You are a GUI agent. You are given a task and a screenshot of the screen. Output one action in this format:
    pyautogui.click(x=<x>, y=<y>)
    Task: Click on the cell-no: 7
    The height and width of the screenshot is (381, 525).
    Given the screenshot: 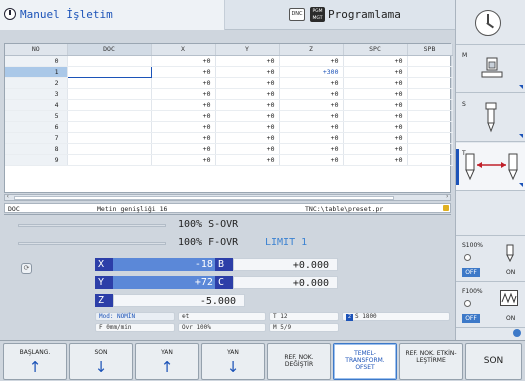 What is the action you would take?
    pyautogui.click(x=36, y=138)
    